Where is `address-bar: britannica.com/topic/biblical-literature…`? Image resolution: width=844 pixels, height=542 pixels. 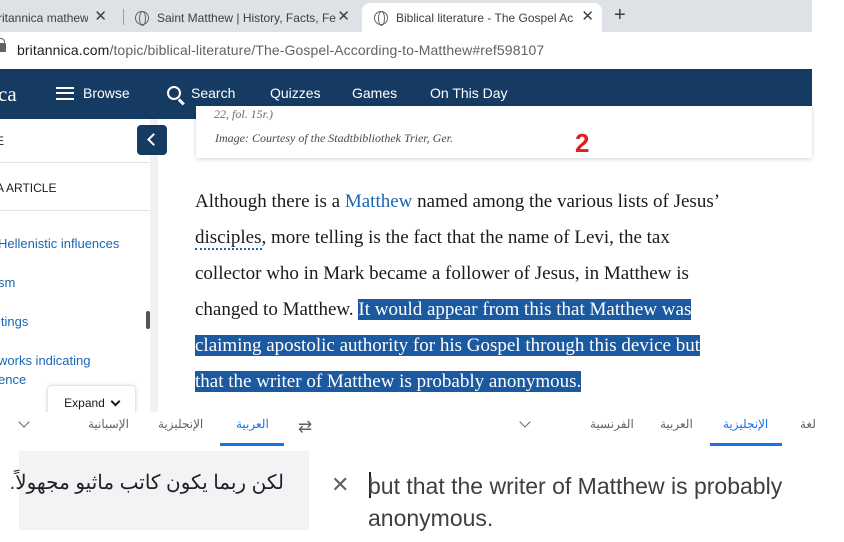
address-bar: britannica.com/topic/biblical-literature… is located at coordinates (406, 50).